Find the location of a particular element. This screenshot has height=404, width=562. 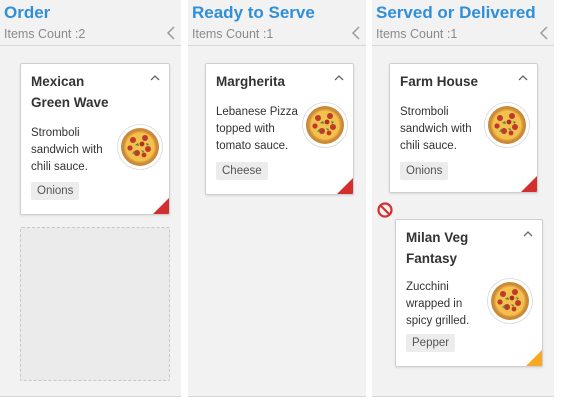

card-title: Margherita is located at coordinates (251, 81).